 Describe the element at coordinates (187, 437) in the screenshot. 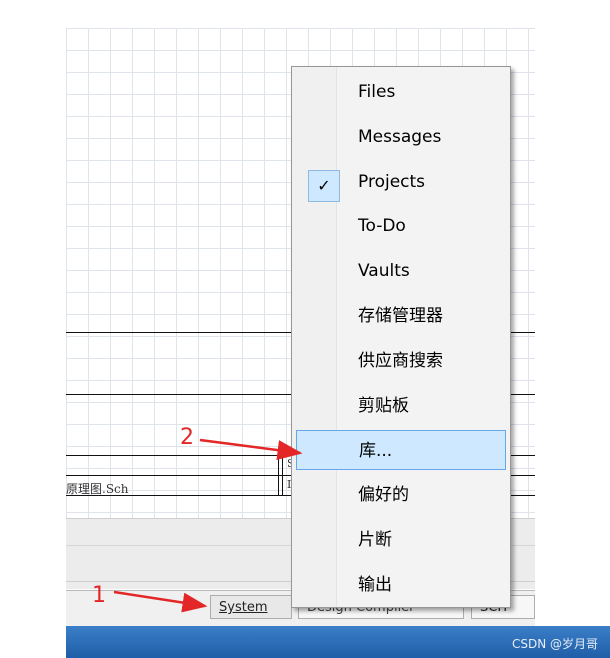

I see `annotation-number-2: 2` at that location.